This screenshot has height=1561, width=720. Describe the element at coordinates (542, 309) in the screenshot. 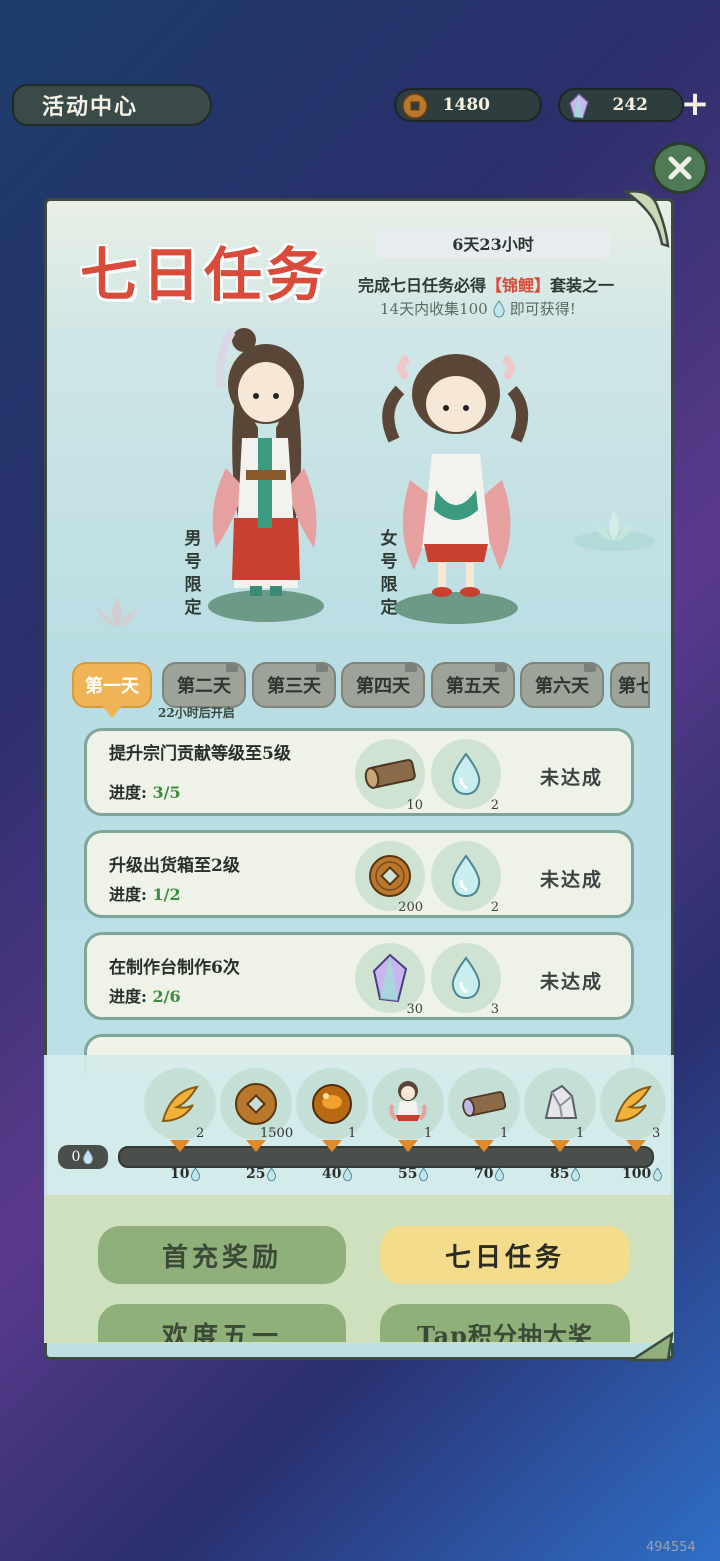

I see `collect-suffix: 即可获得!` at that location.